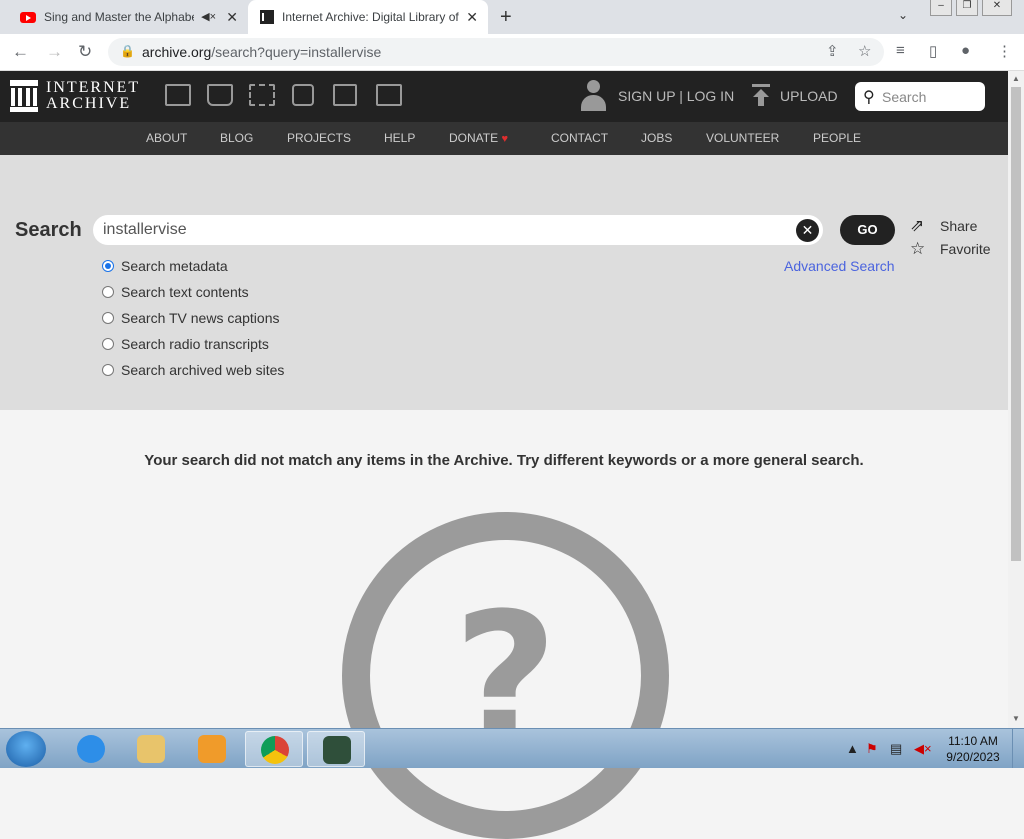 This screenshot has width=1024, height=839. Describe the element at coordinates (185, 344) in the screenshot. I see `option-search-radio: Search radio transcripts` at that location.